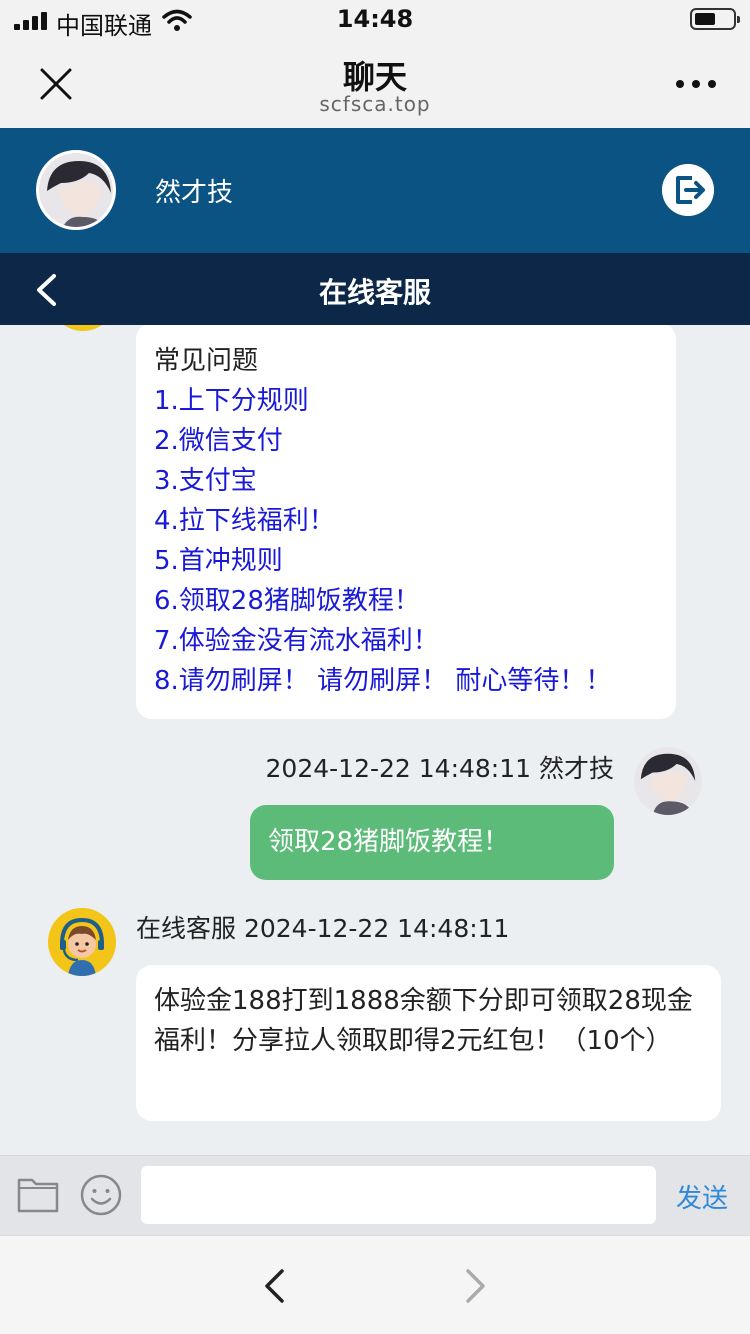  Describe the element at coordinates (375, 1284) in the screenshot. I see `browser-nav-bar` at that location.